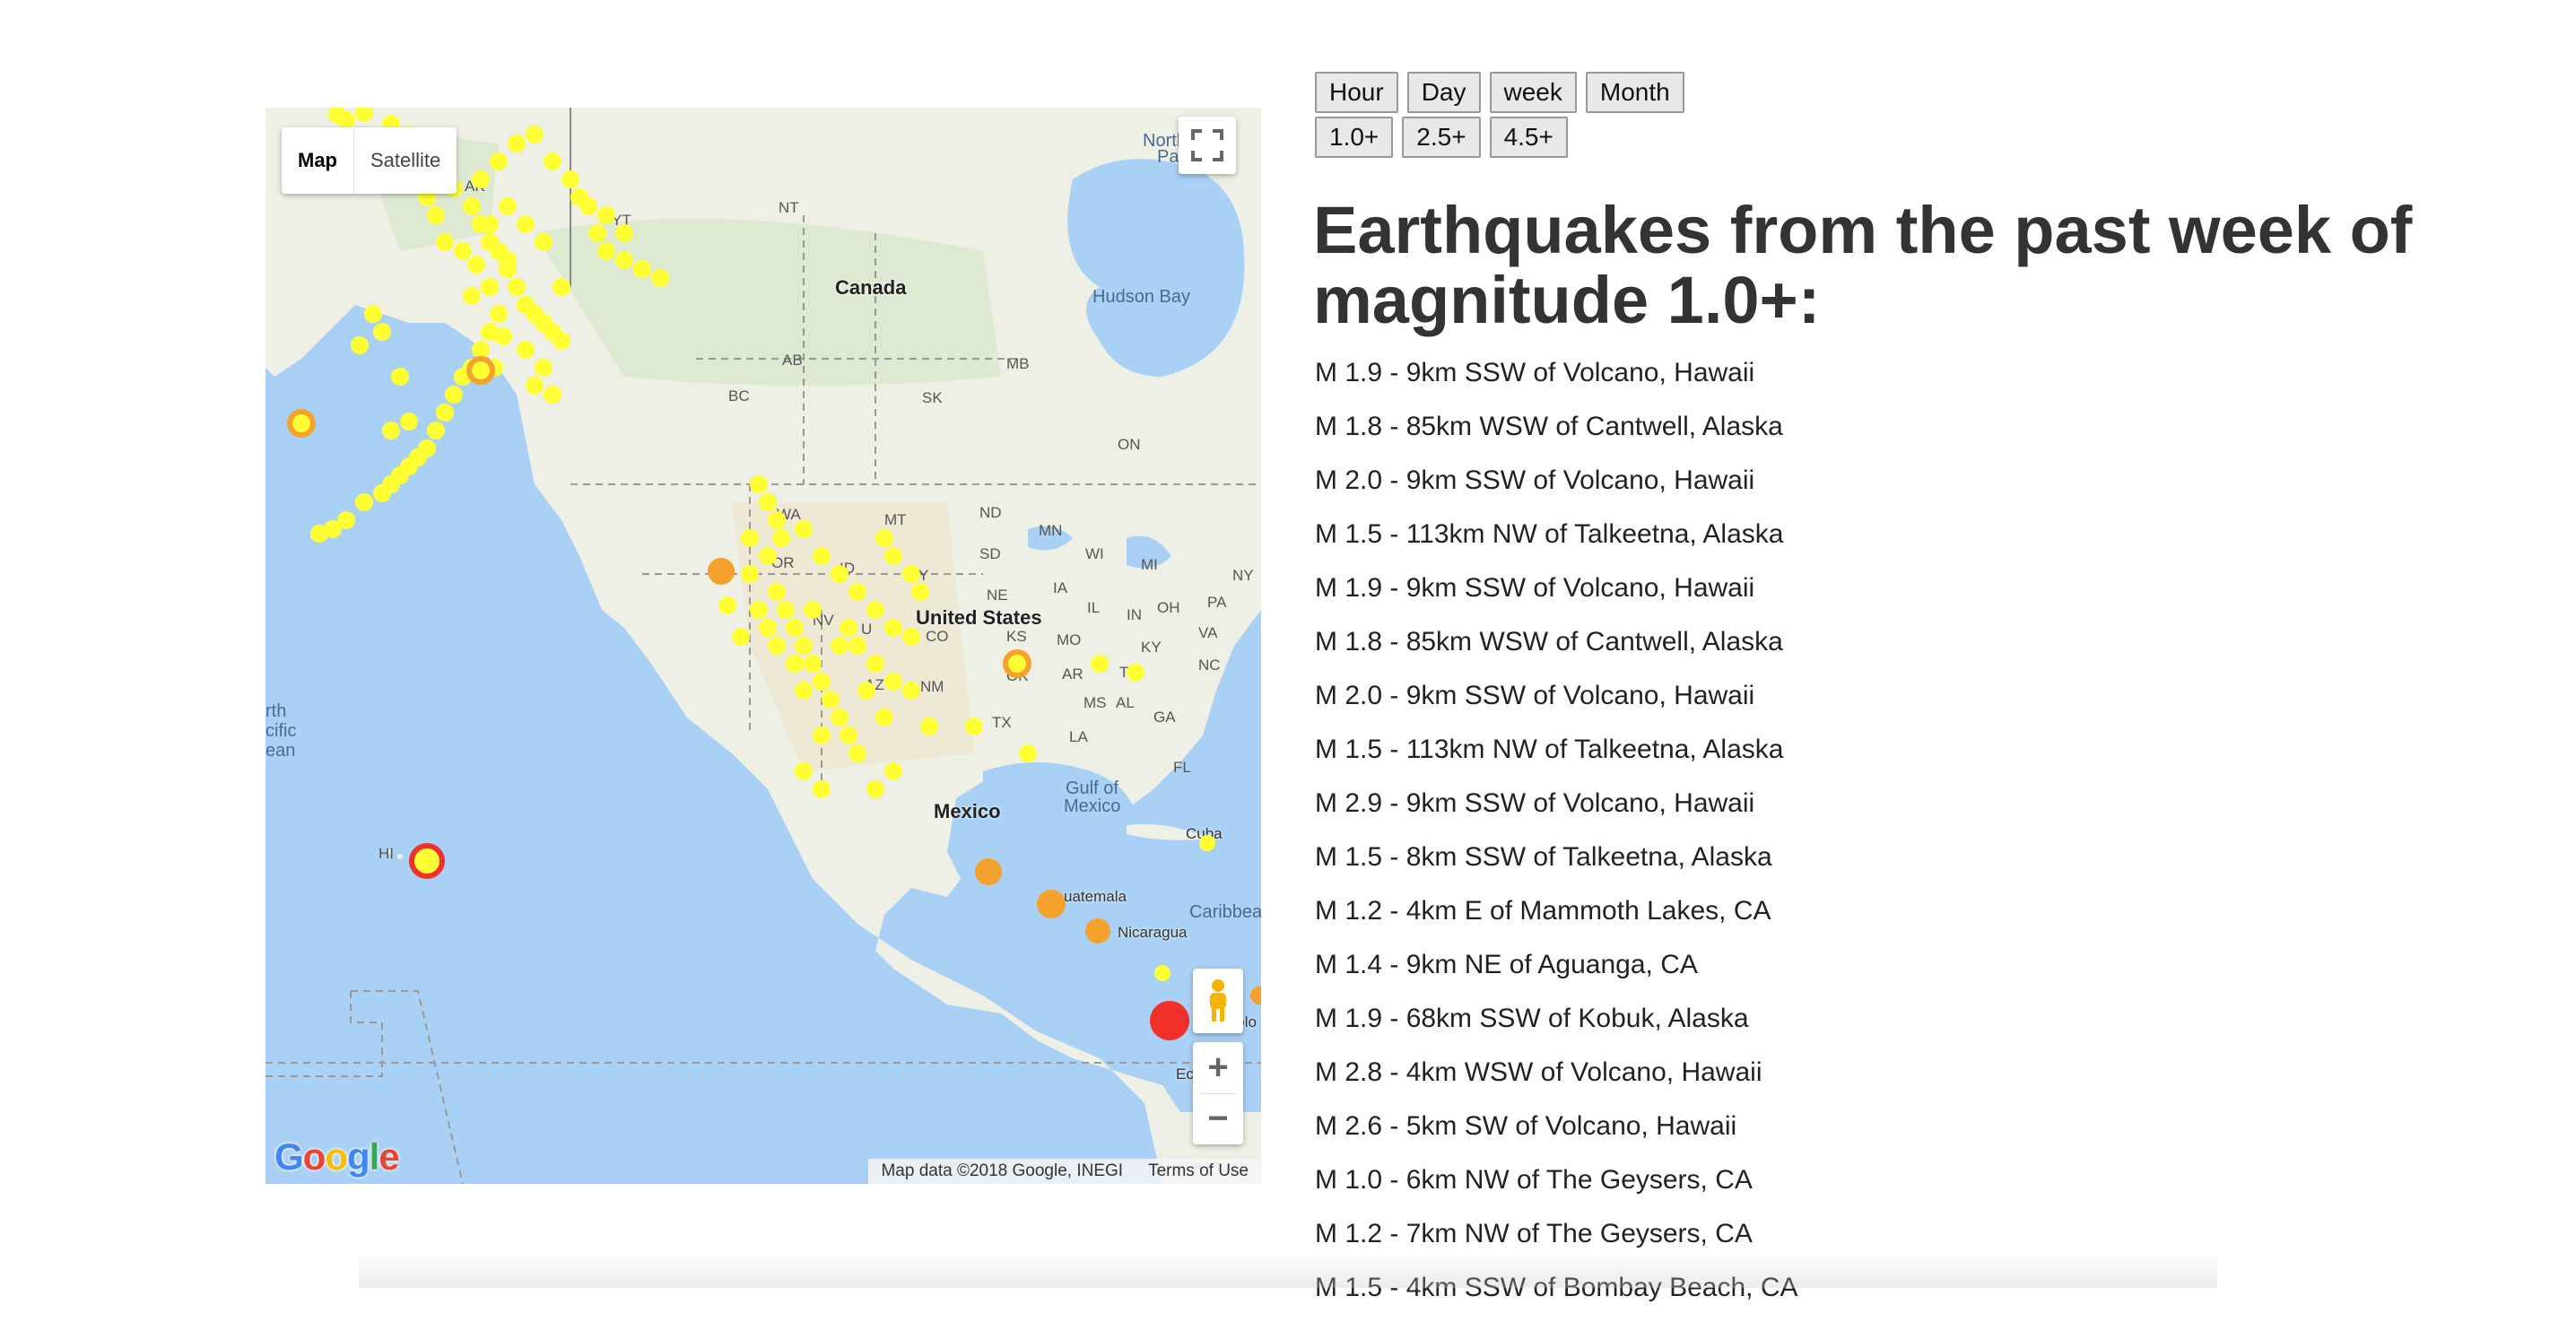 The height and width of the screenshot is (1322, 2576). I want to click on zoom-in-button: +, so click(1218, 1068).